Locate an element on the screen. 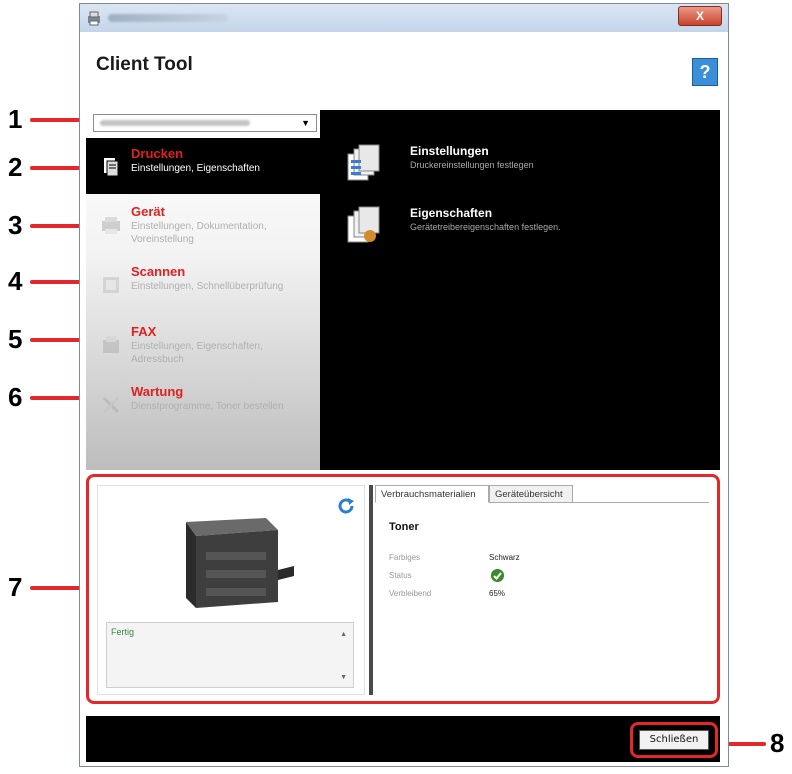 Image resolution: width=792 pixels, height=774 pixels. printer-app-icon is located at coordinates (94, 18).